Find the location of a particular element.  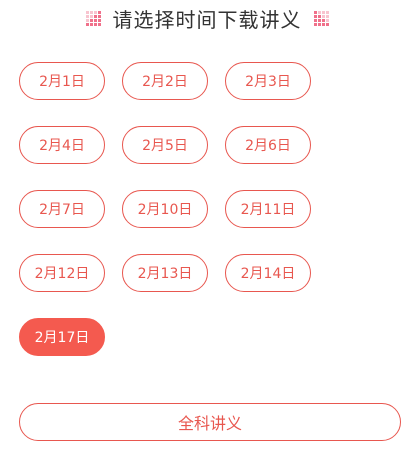

date-pill: 2月6日 is located at coordinates (268, 145).